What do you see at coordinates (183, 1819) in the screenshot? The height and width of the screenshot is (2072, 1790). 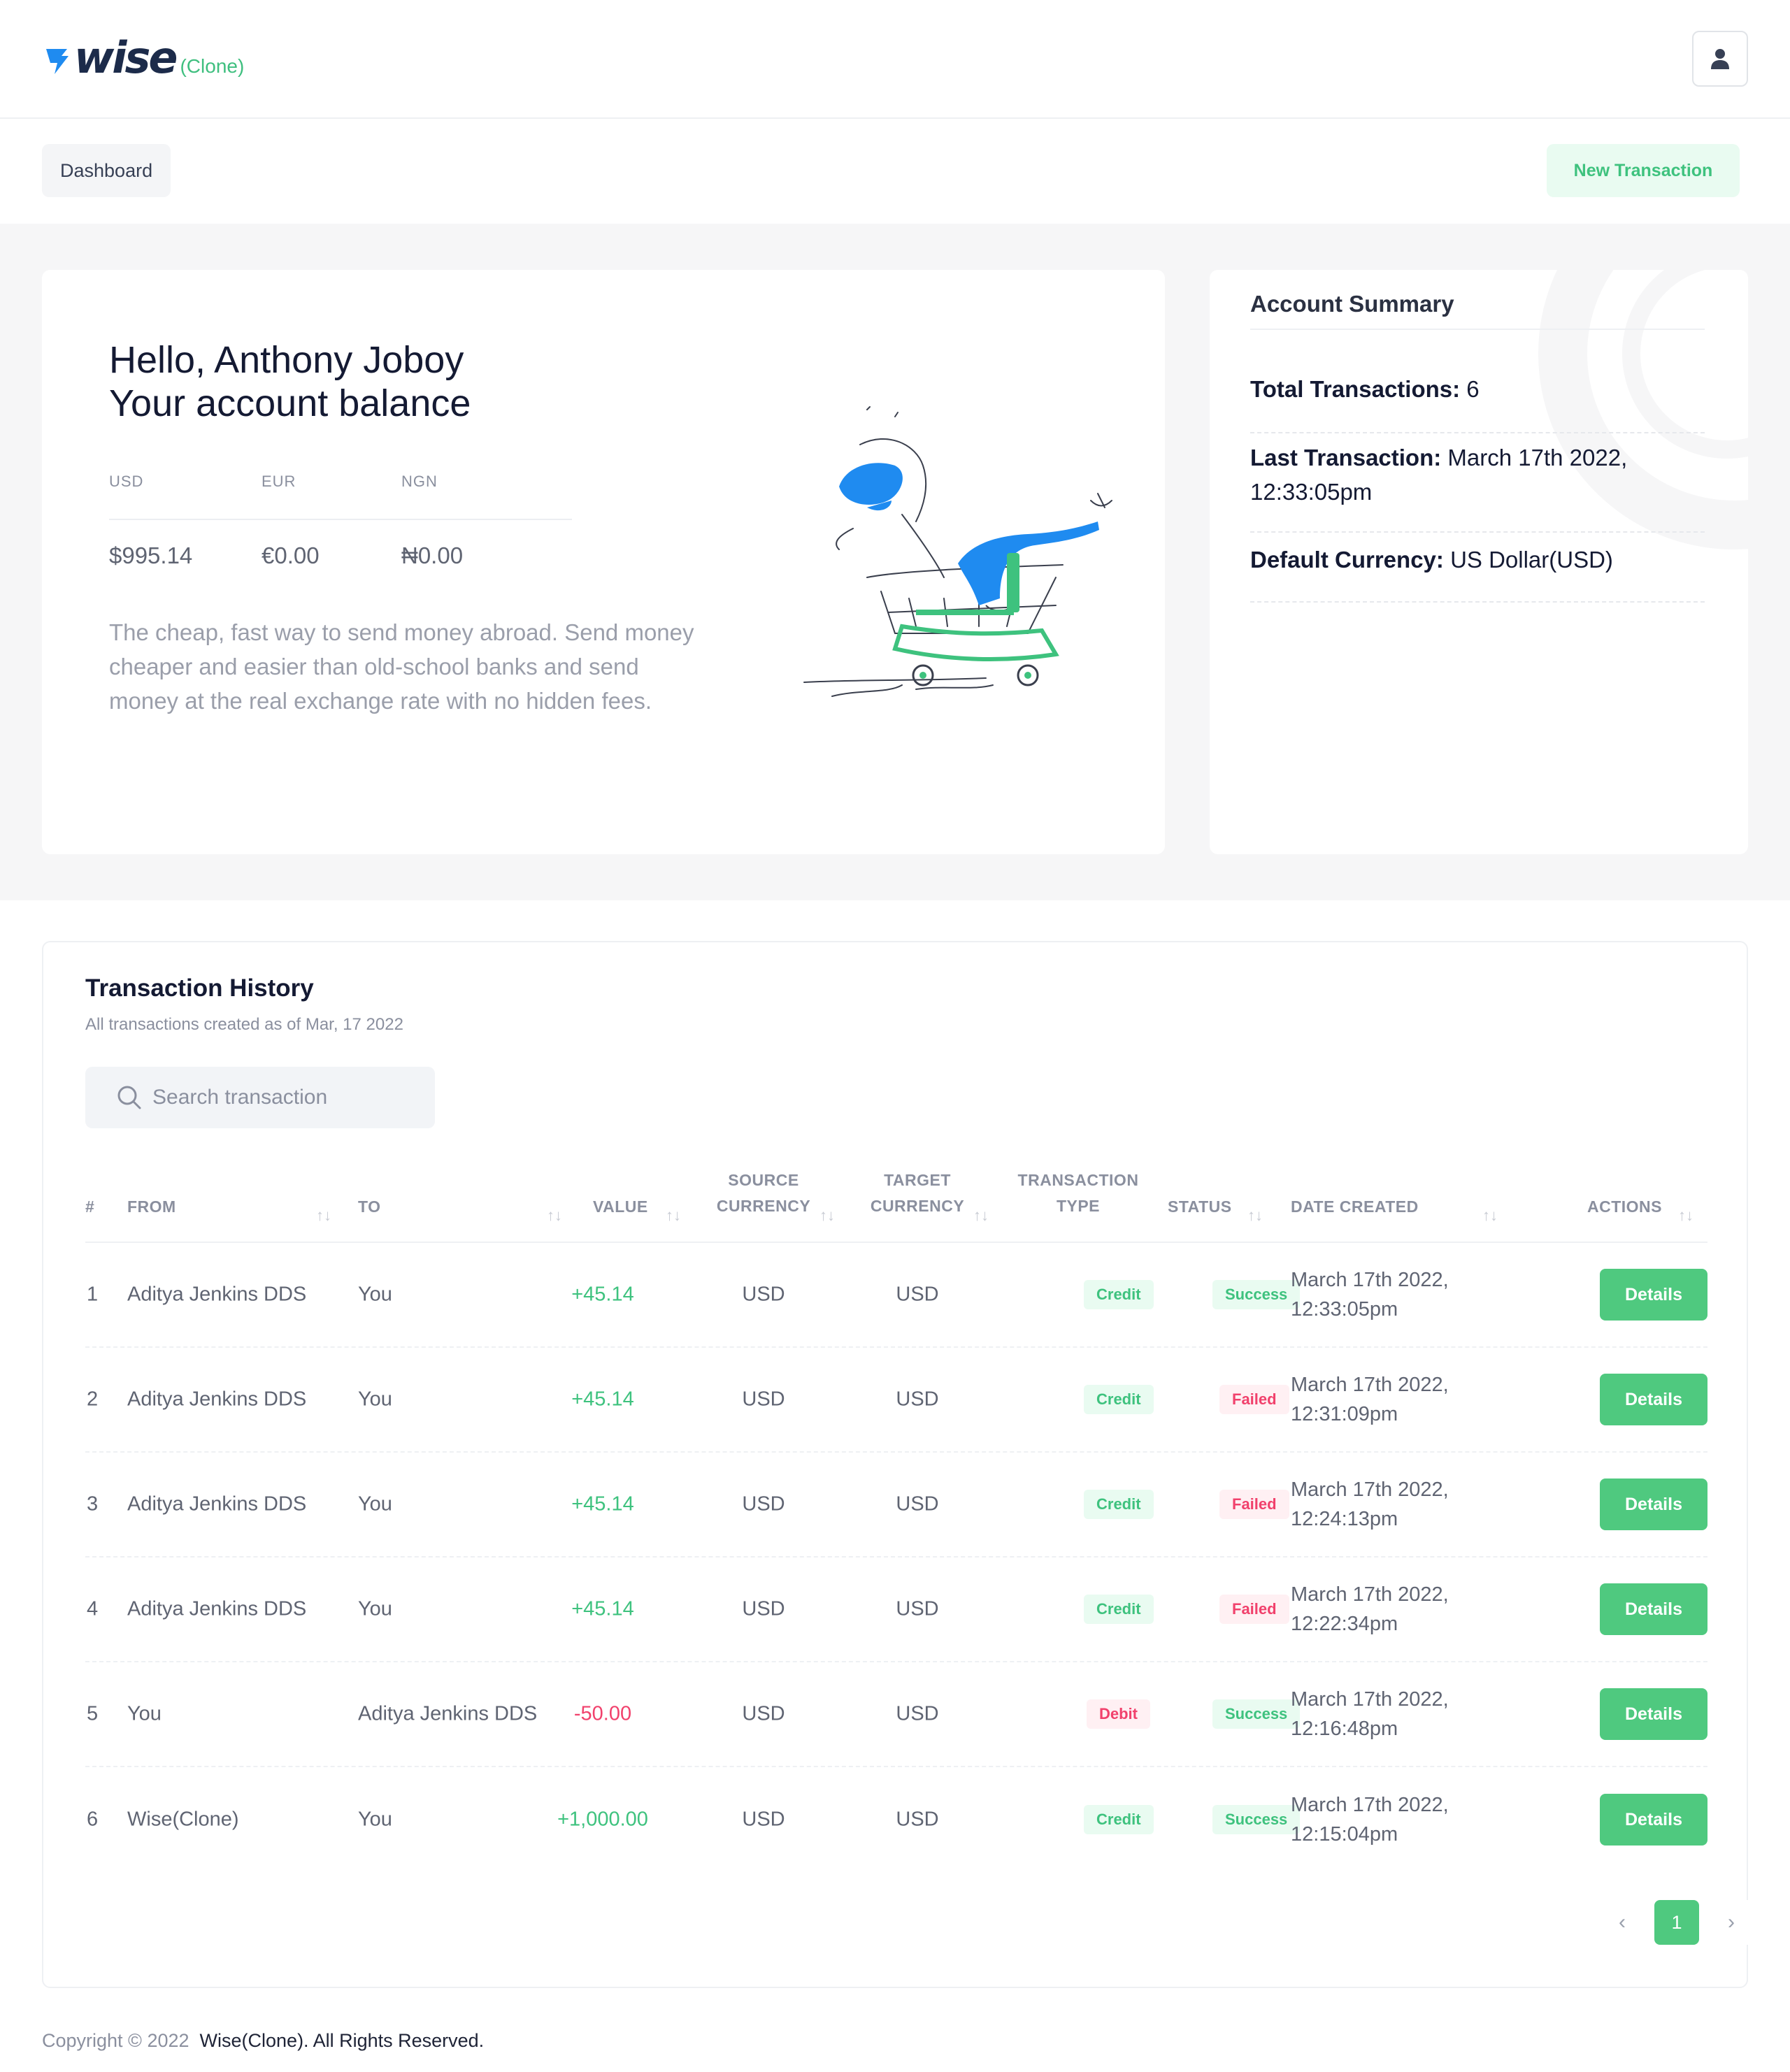 I see `row-from: Wise(Clone)` at bounding box center [183, 1819].